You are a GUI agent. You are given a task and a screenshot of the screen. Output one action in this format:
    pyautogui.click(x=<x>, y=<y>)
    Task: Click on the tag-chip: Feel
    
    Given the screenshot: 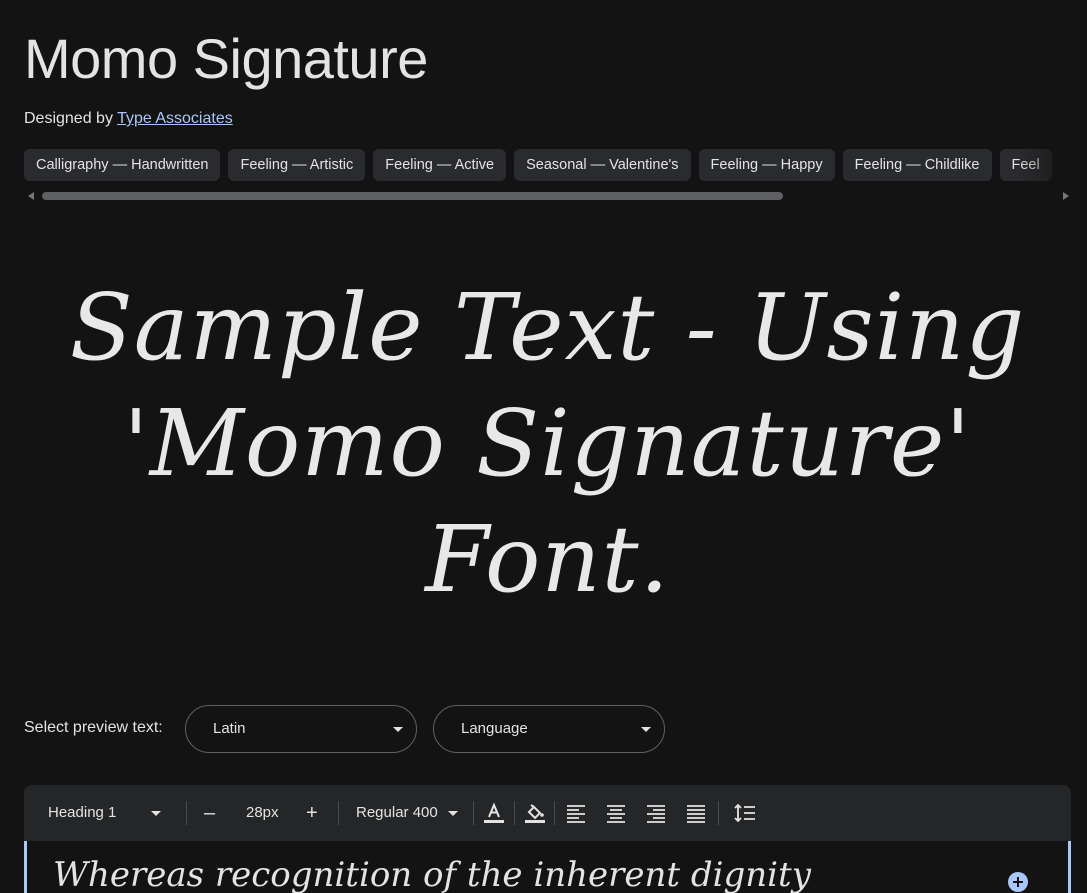 What is the action you would take?
    pyautogui.click(x=1025, y=165)
    